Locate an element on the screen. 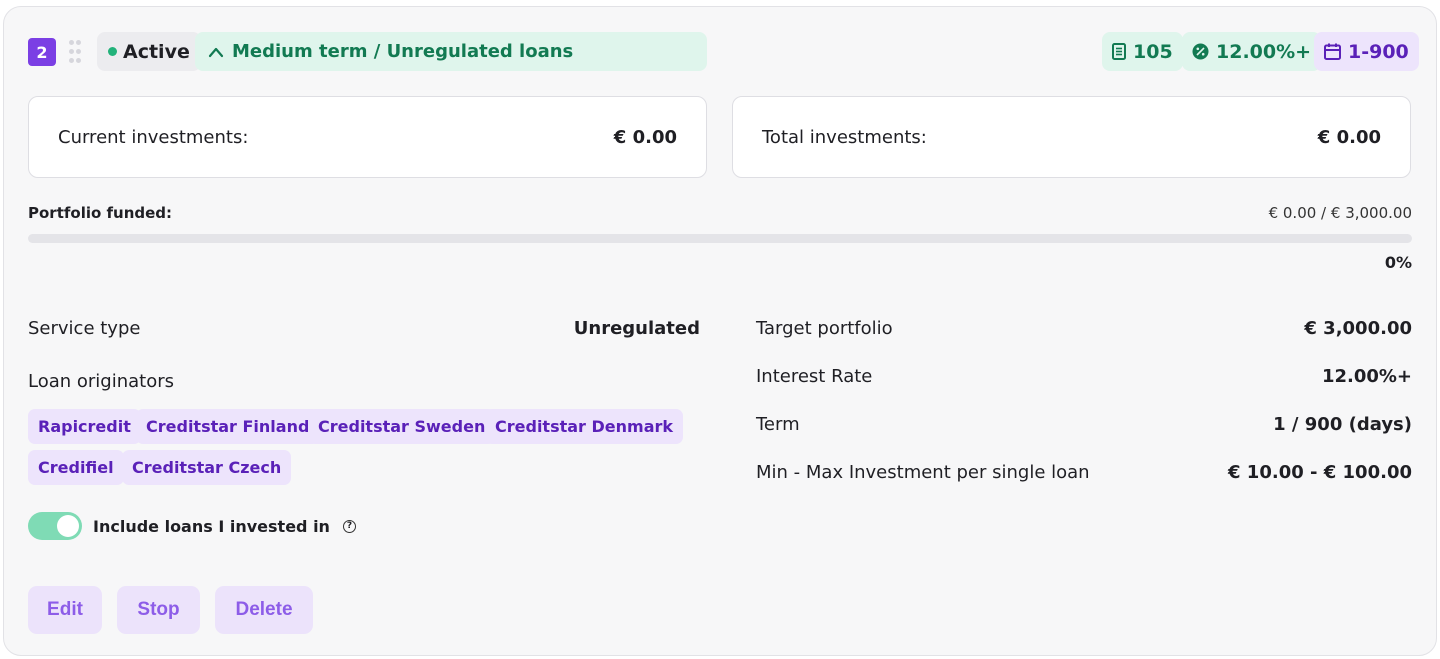 This screenshot has width=1440, height=659. term-days-value: 1-900 is located at coordinates (1378, 51).